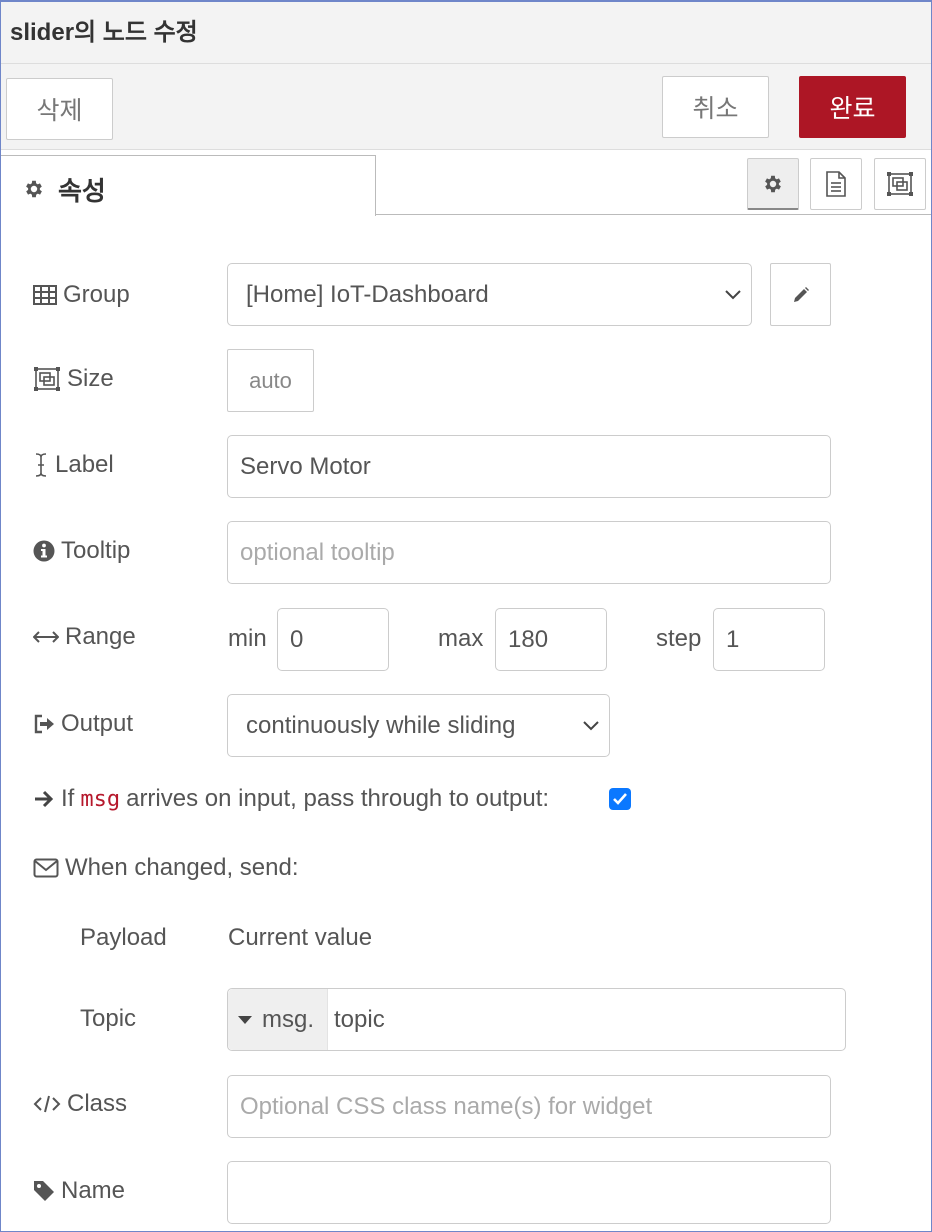  Describe the element at coordinates (466, 33) in the screenshot. I see `dialog-title-bar: slider의 노드 수정` at that location.